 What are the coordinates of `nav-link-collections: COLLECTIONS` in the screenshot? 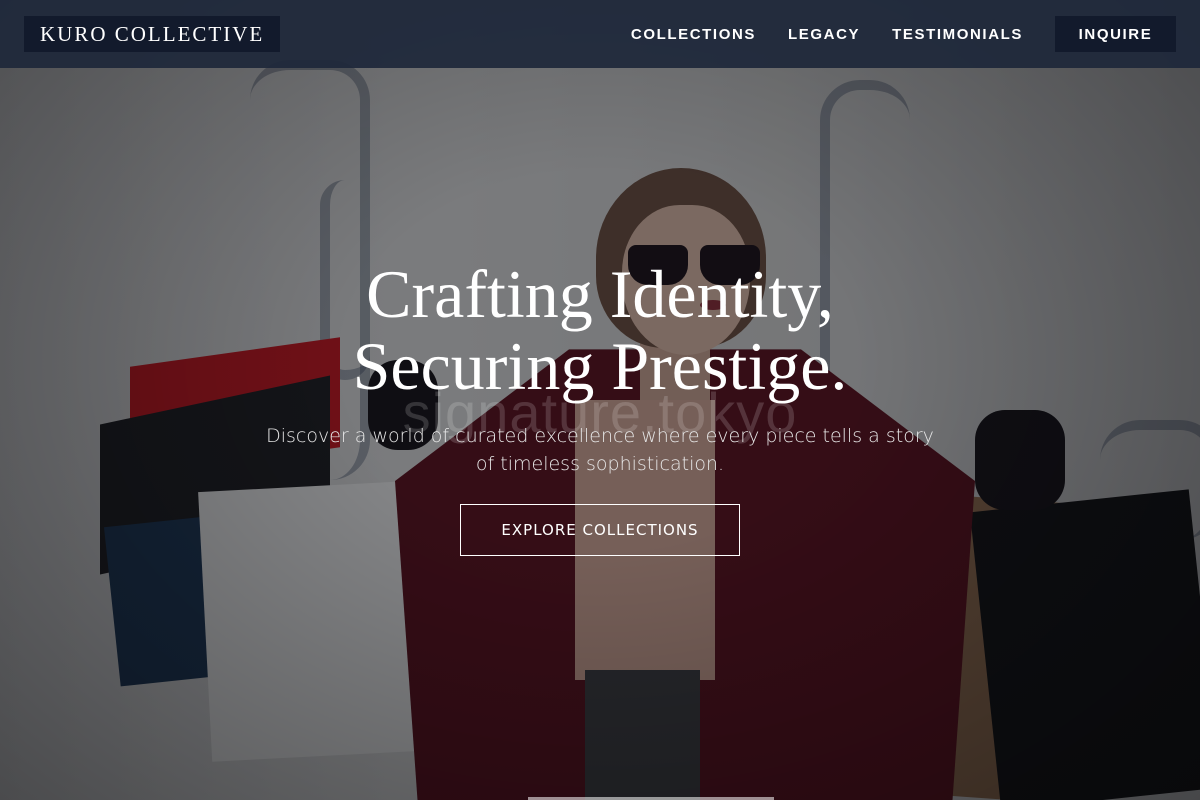 It's located at (693, 34).